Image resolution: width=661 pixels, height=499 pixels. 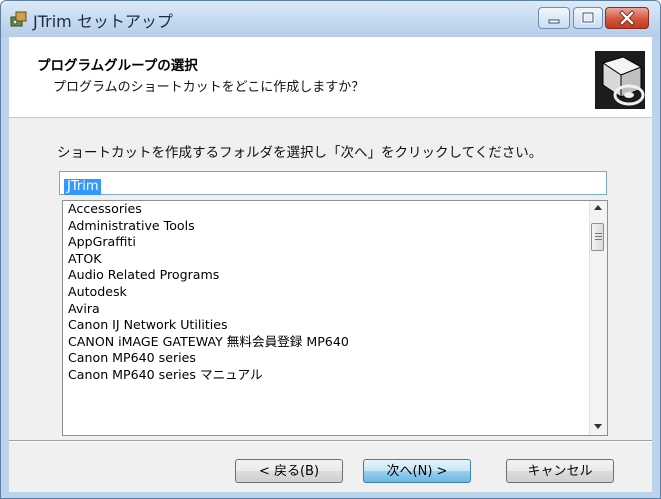 What do you see at coordinates (330, 19) in the screenshot?
I see `title-bar: JTrim セットアップ` at bounding box center [330, 19].